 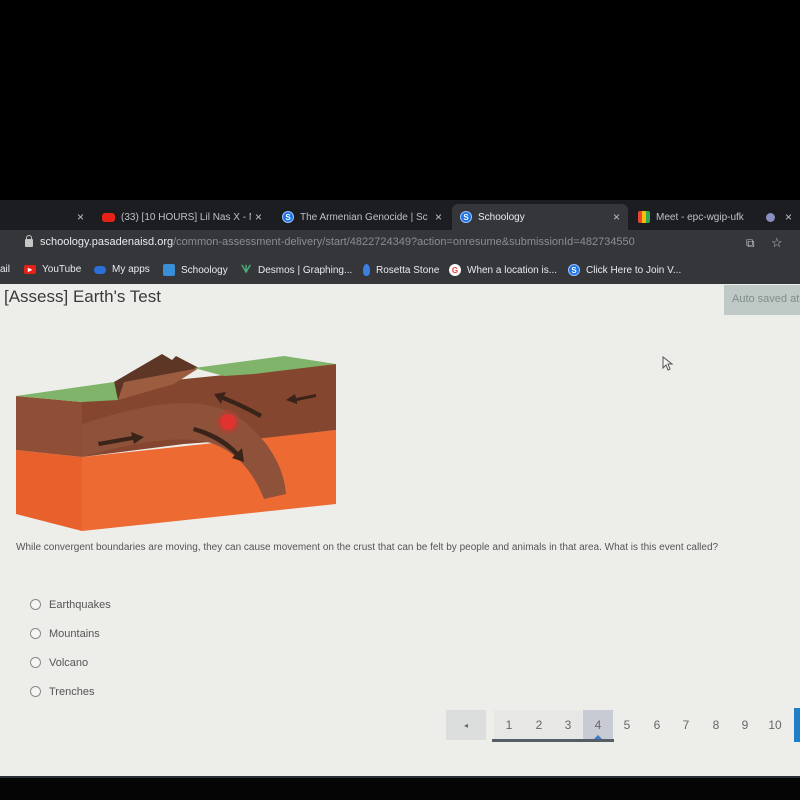 I want to click on tab-loading: ×, so click(x=780, y=217).